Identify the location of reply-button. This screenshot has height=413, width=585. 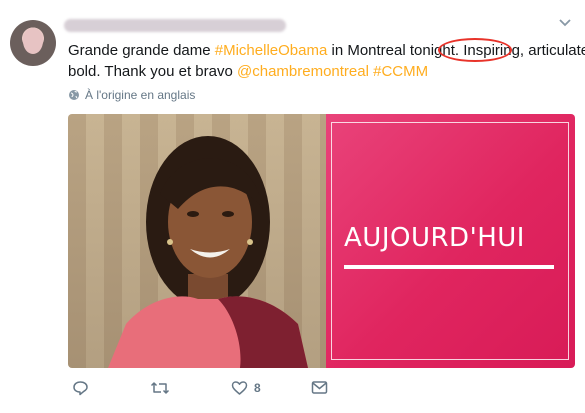
(80, 388).